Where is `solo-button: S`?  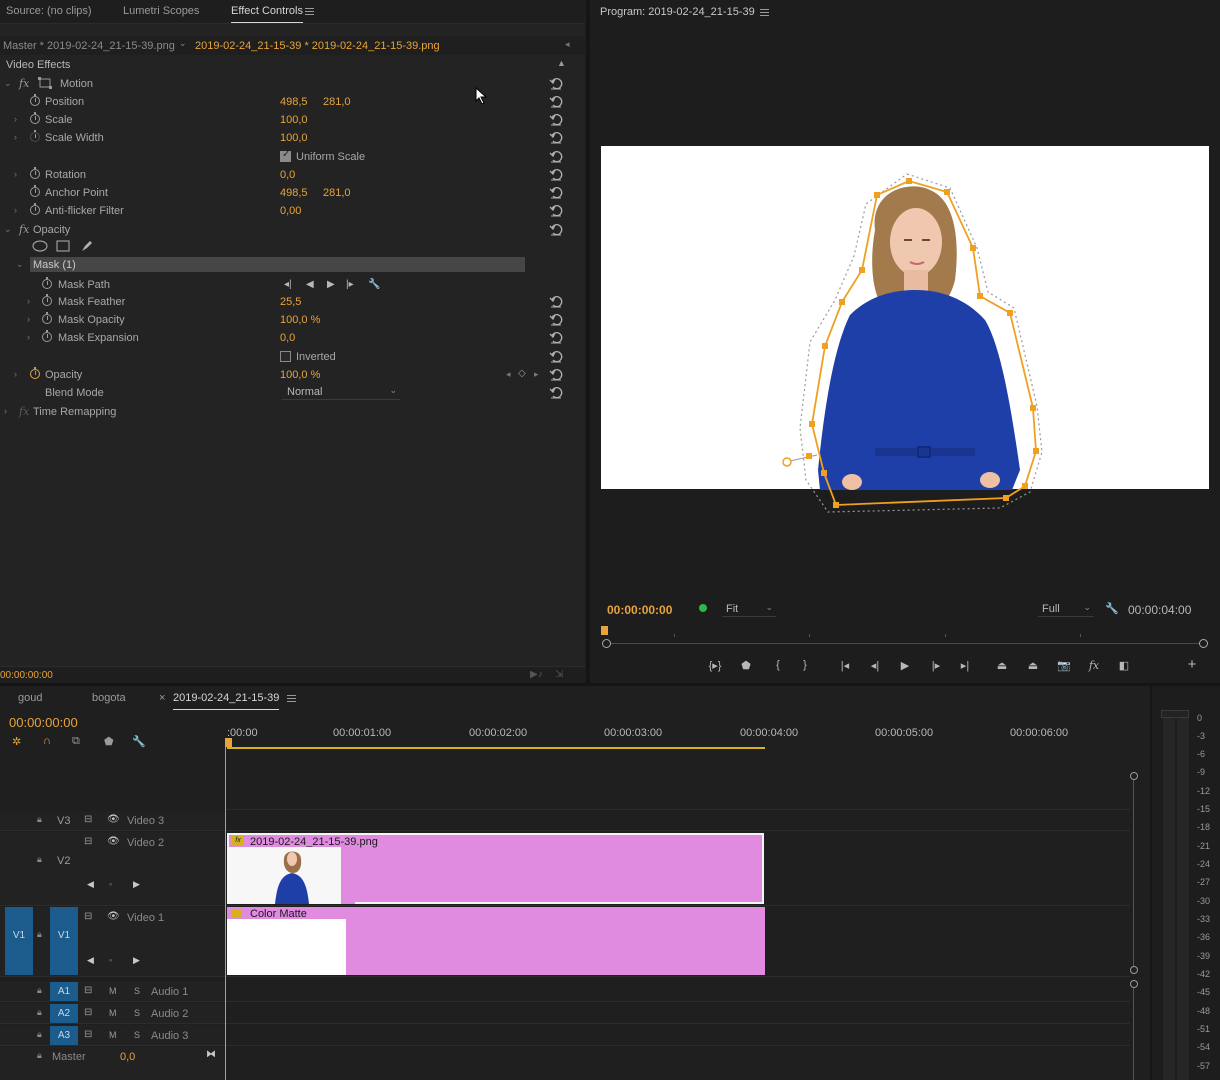 solo-button: S is located at coordinates (137, 991).